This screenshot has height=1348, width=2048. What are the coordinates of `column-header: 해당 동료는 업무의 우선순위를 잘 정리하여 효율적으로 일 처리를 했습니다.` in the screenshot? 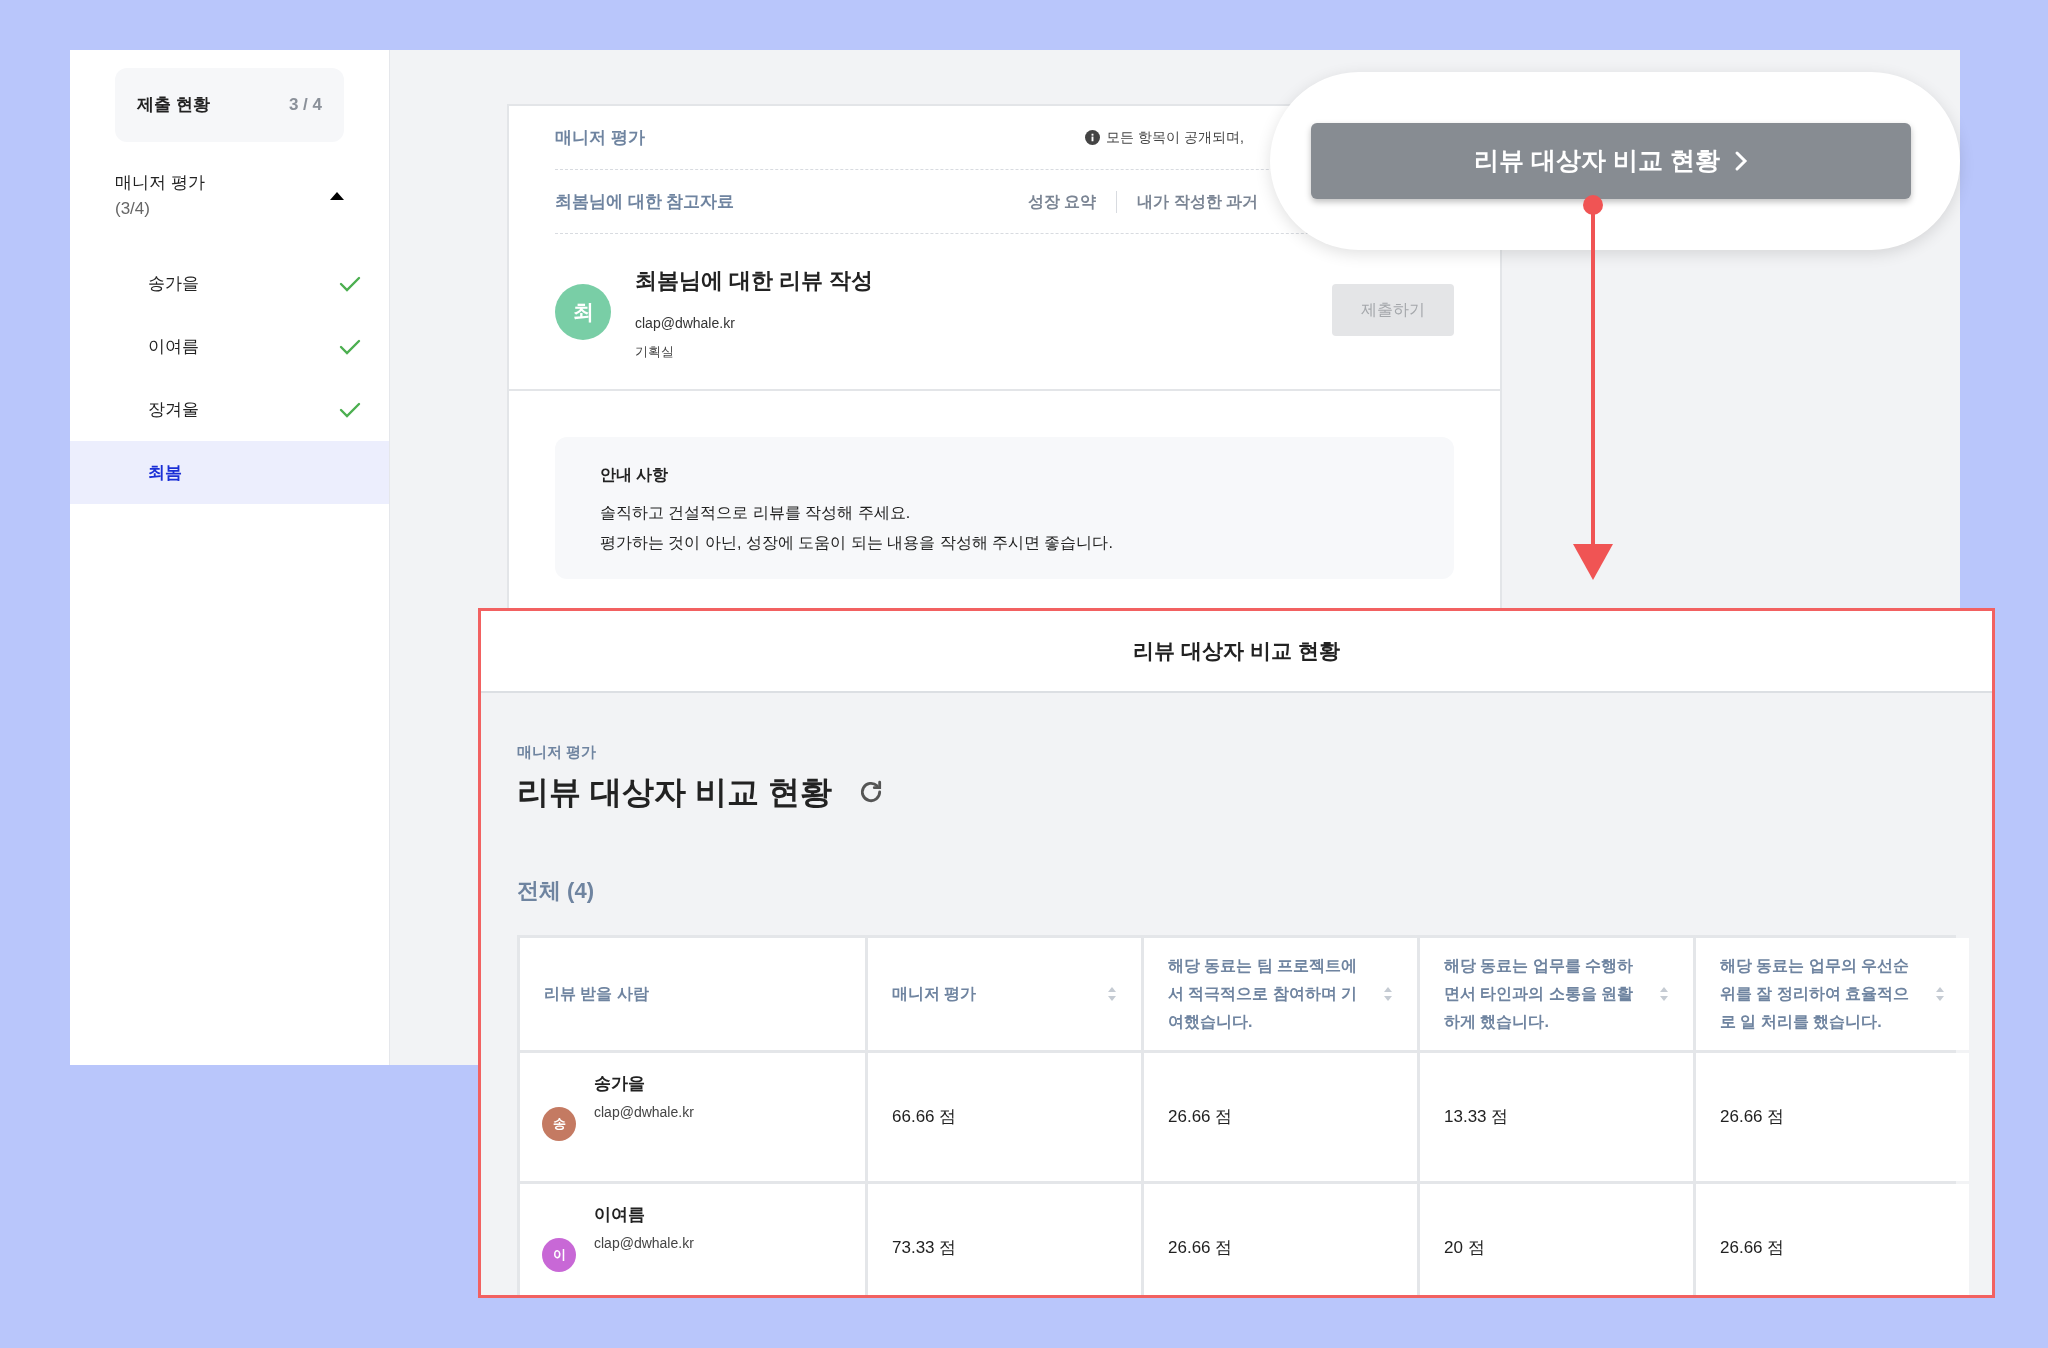 It's located at (1832, 993).